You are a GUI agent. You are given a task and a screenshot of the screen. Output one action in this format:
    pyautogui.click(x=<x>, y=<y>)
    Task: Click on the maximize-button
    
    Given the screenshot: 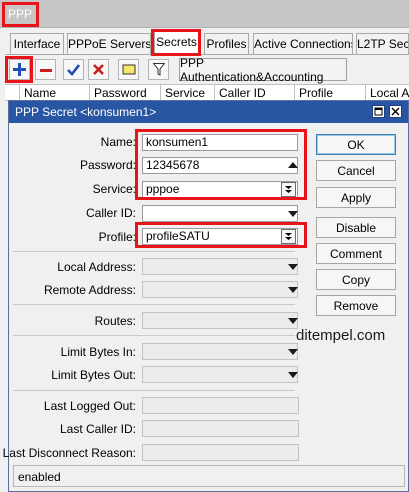 What is the action you would take?
    pyautogui.click(x=378, y=111)
    